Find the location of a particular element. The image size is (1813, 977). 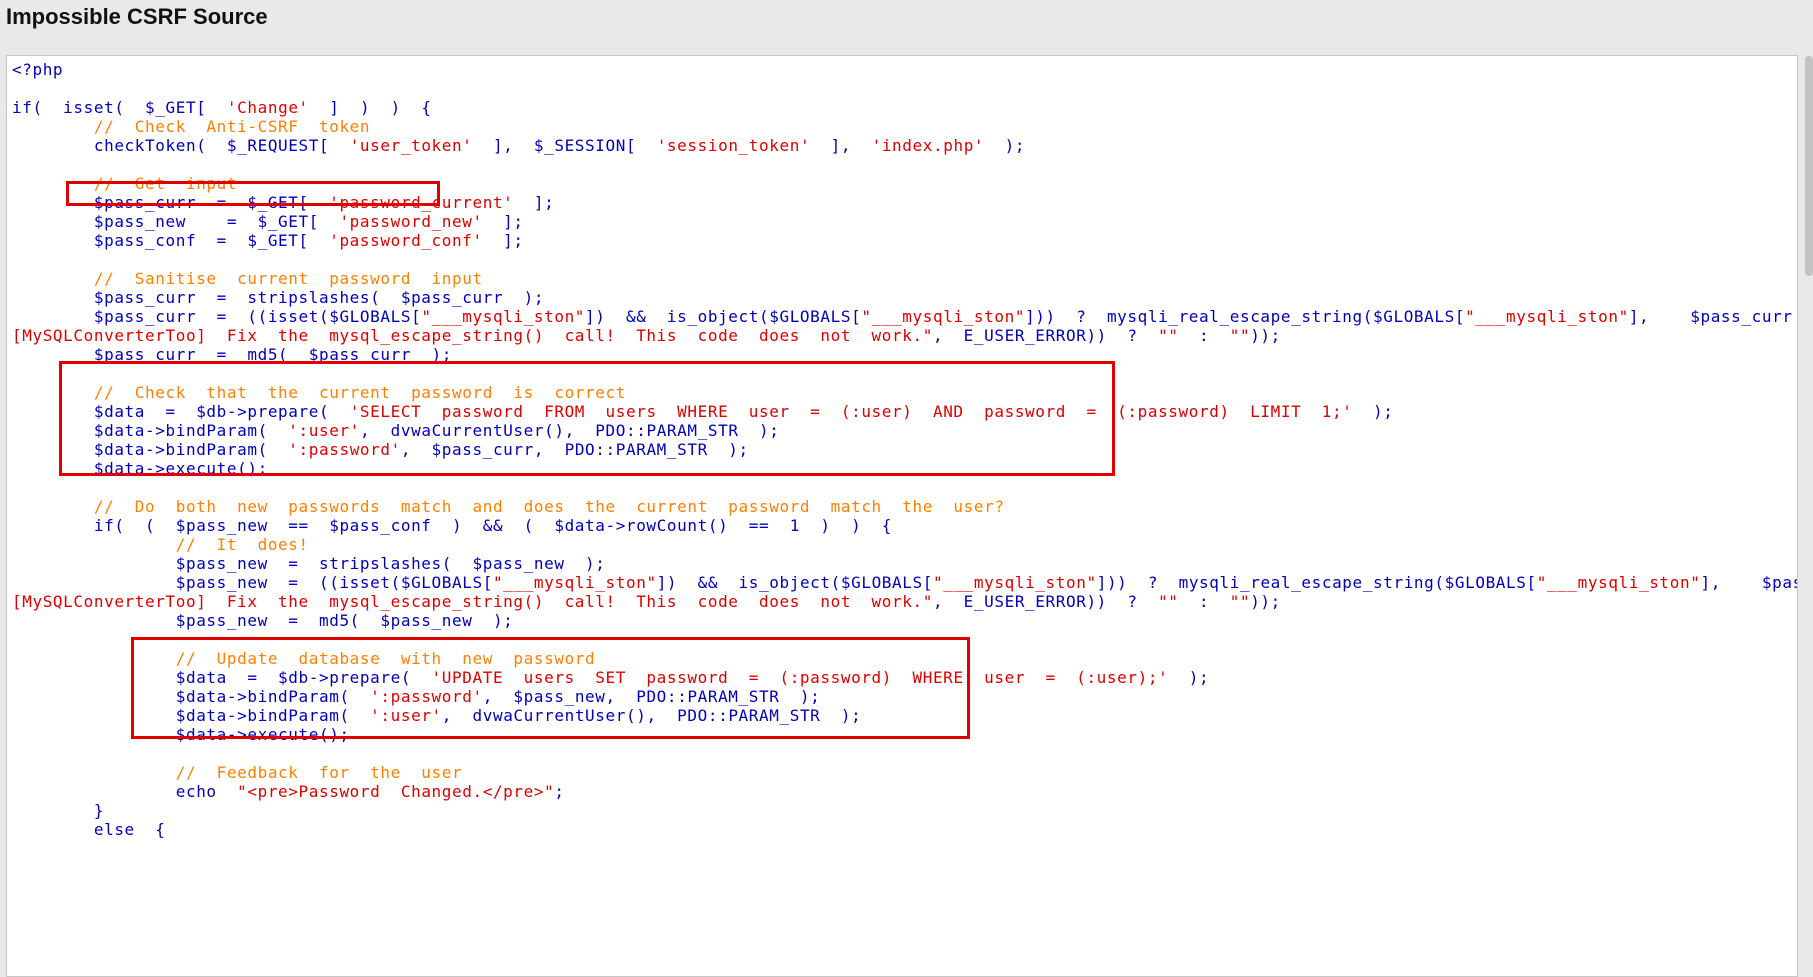

code-token: // Update database with new password is located at coordinates (304, 658).